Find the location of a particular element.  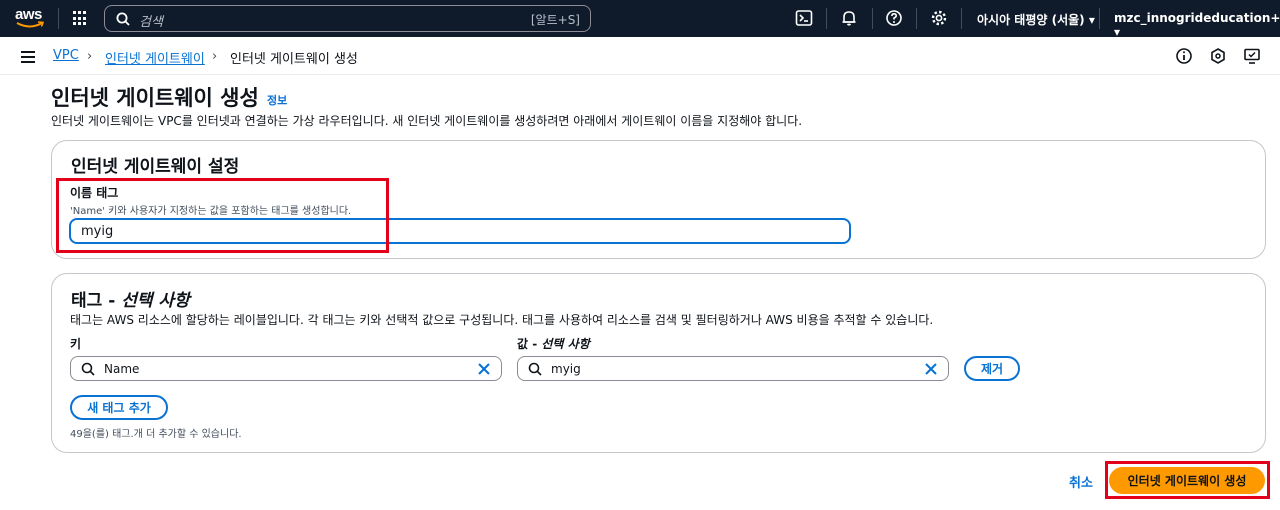

menu-icon is located at coordinates (28, 57).